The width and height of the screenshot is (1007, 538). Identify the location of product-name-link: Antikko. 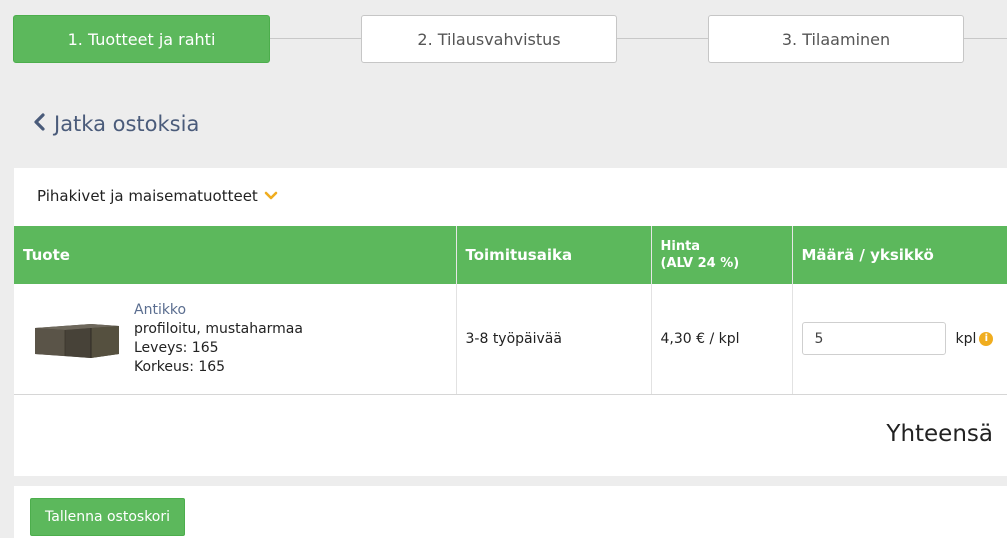
(218, 310).